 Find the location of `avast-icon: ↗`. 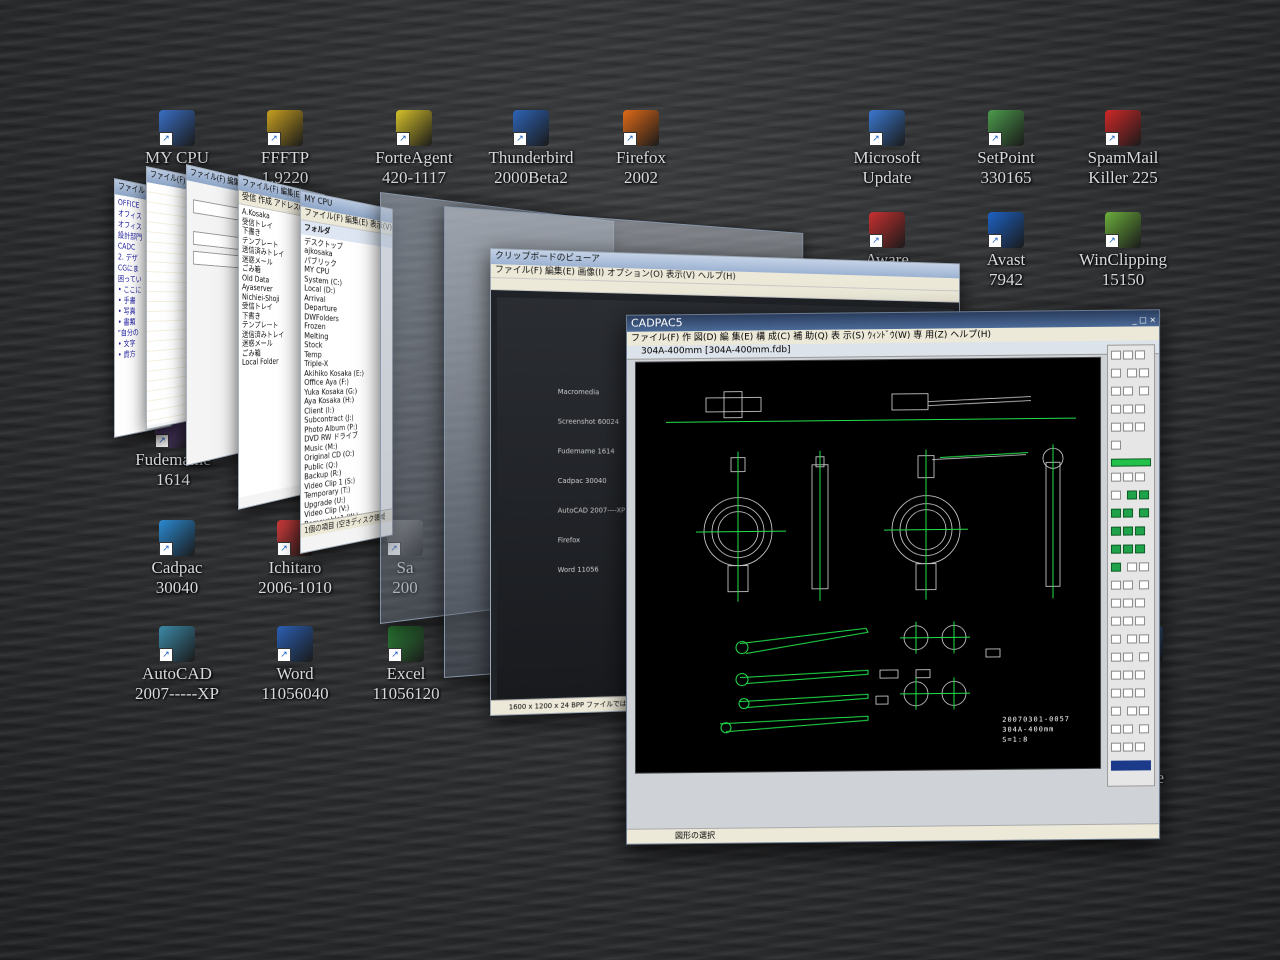

avast-icon: ↗ is located at coordinates (1006, 230).